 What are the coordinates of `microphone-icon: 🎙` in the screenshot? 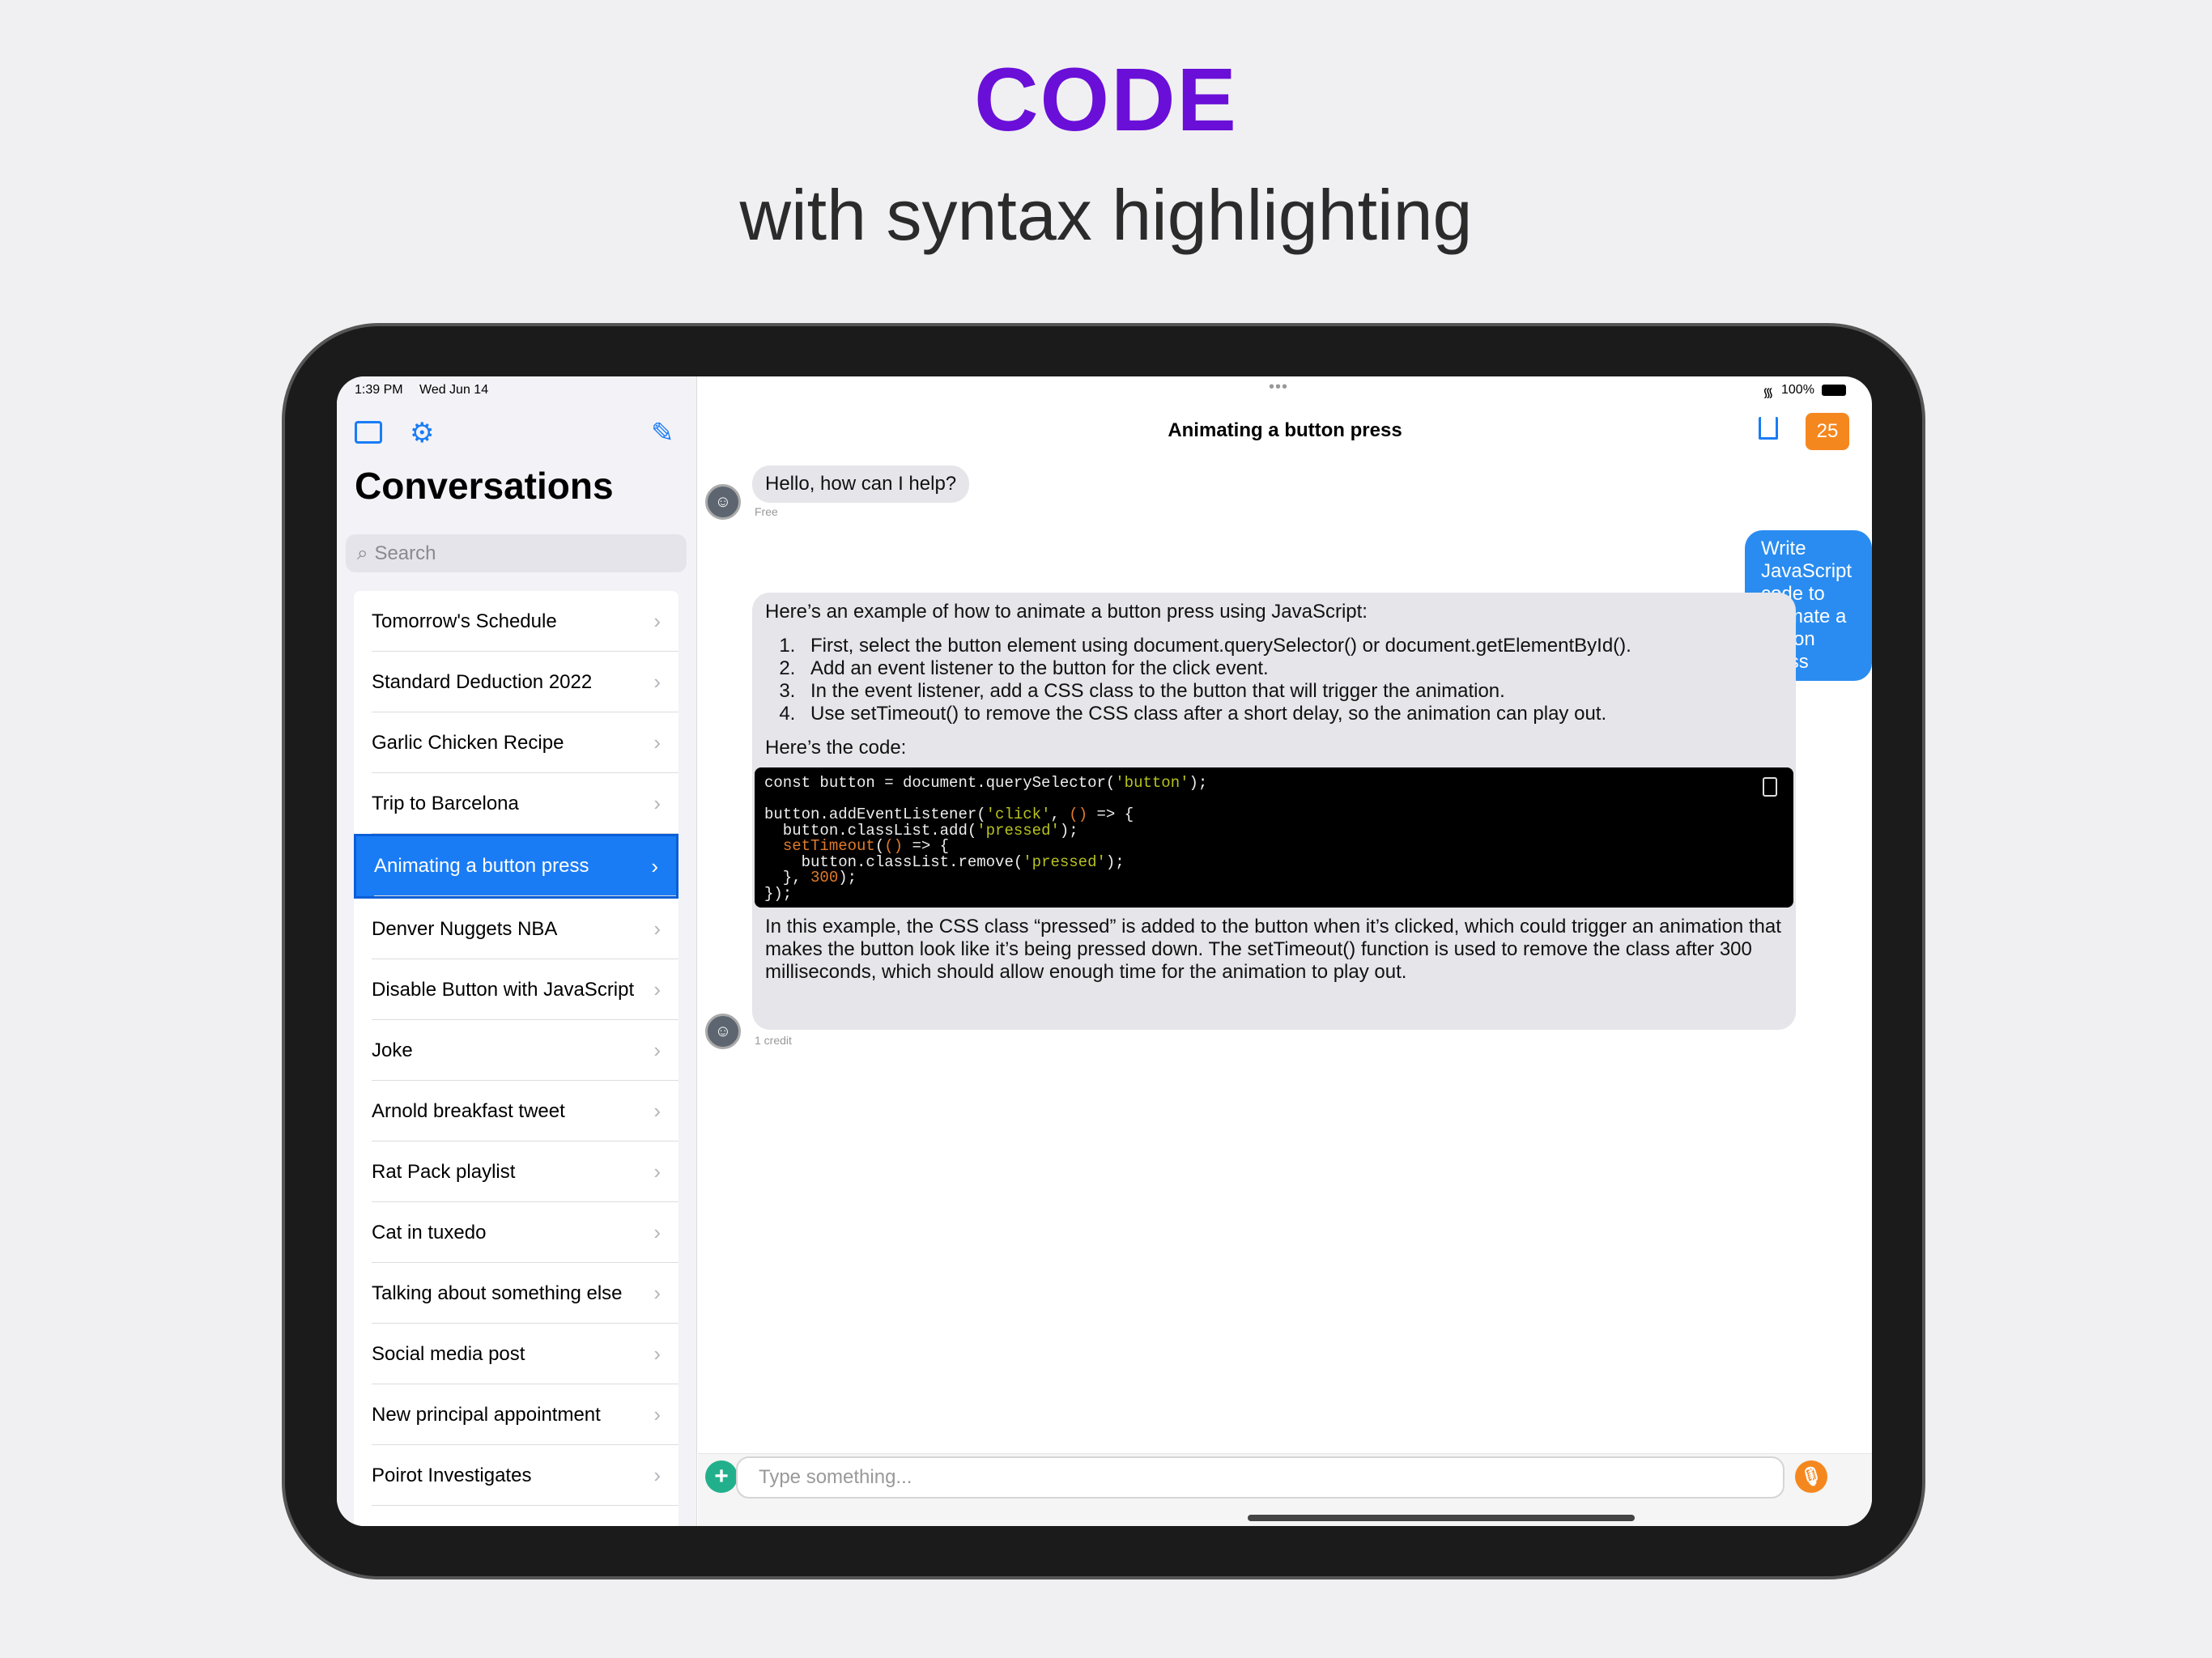 It's located at (1811, 1476).